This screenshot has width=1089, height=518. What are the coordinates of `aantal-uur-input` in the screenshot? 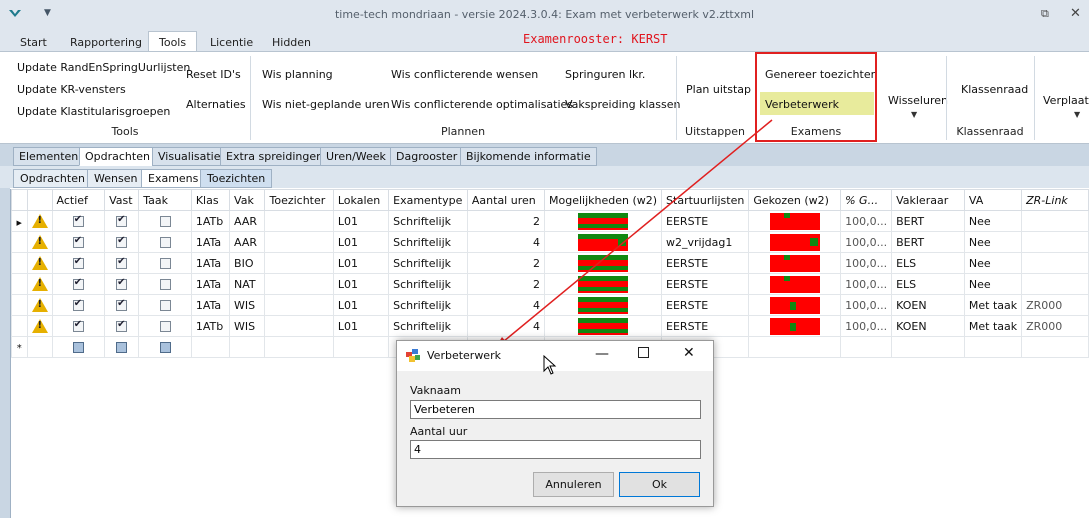 It's located at (555, 449).